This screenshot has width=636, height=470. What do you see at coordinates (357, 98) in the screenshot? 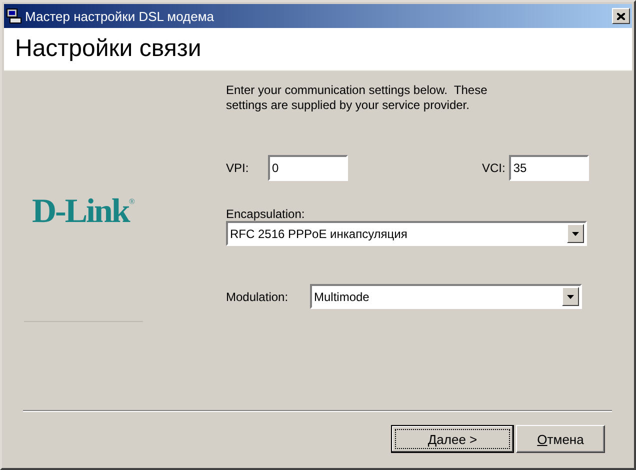
I see `instructions-text: Enter your communication settings below. These settings are supplied by your service provider.` at bounding box center [357, 98].